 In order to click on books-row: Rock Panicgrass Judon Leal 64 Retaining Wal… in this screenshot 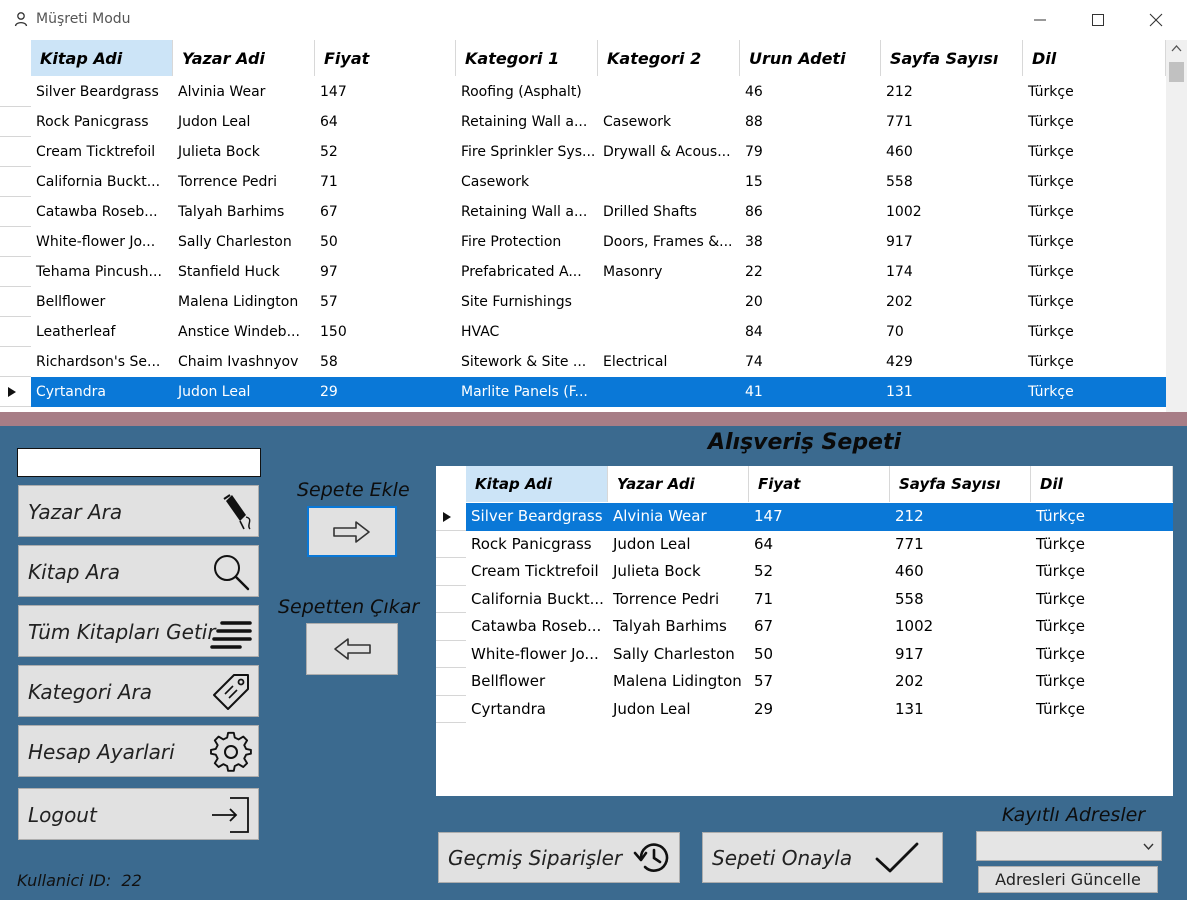, I will do `click(583, 122)`.